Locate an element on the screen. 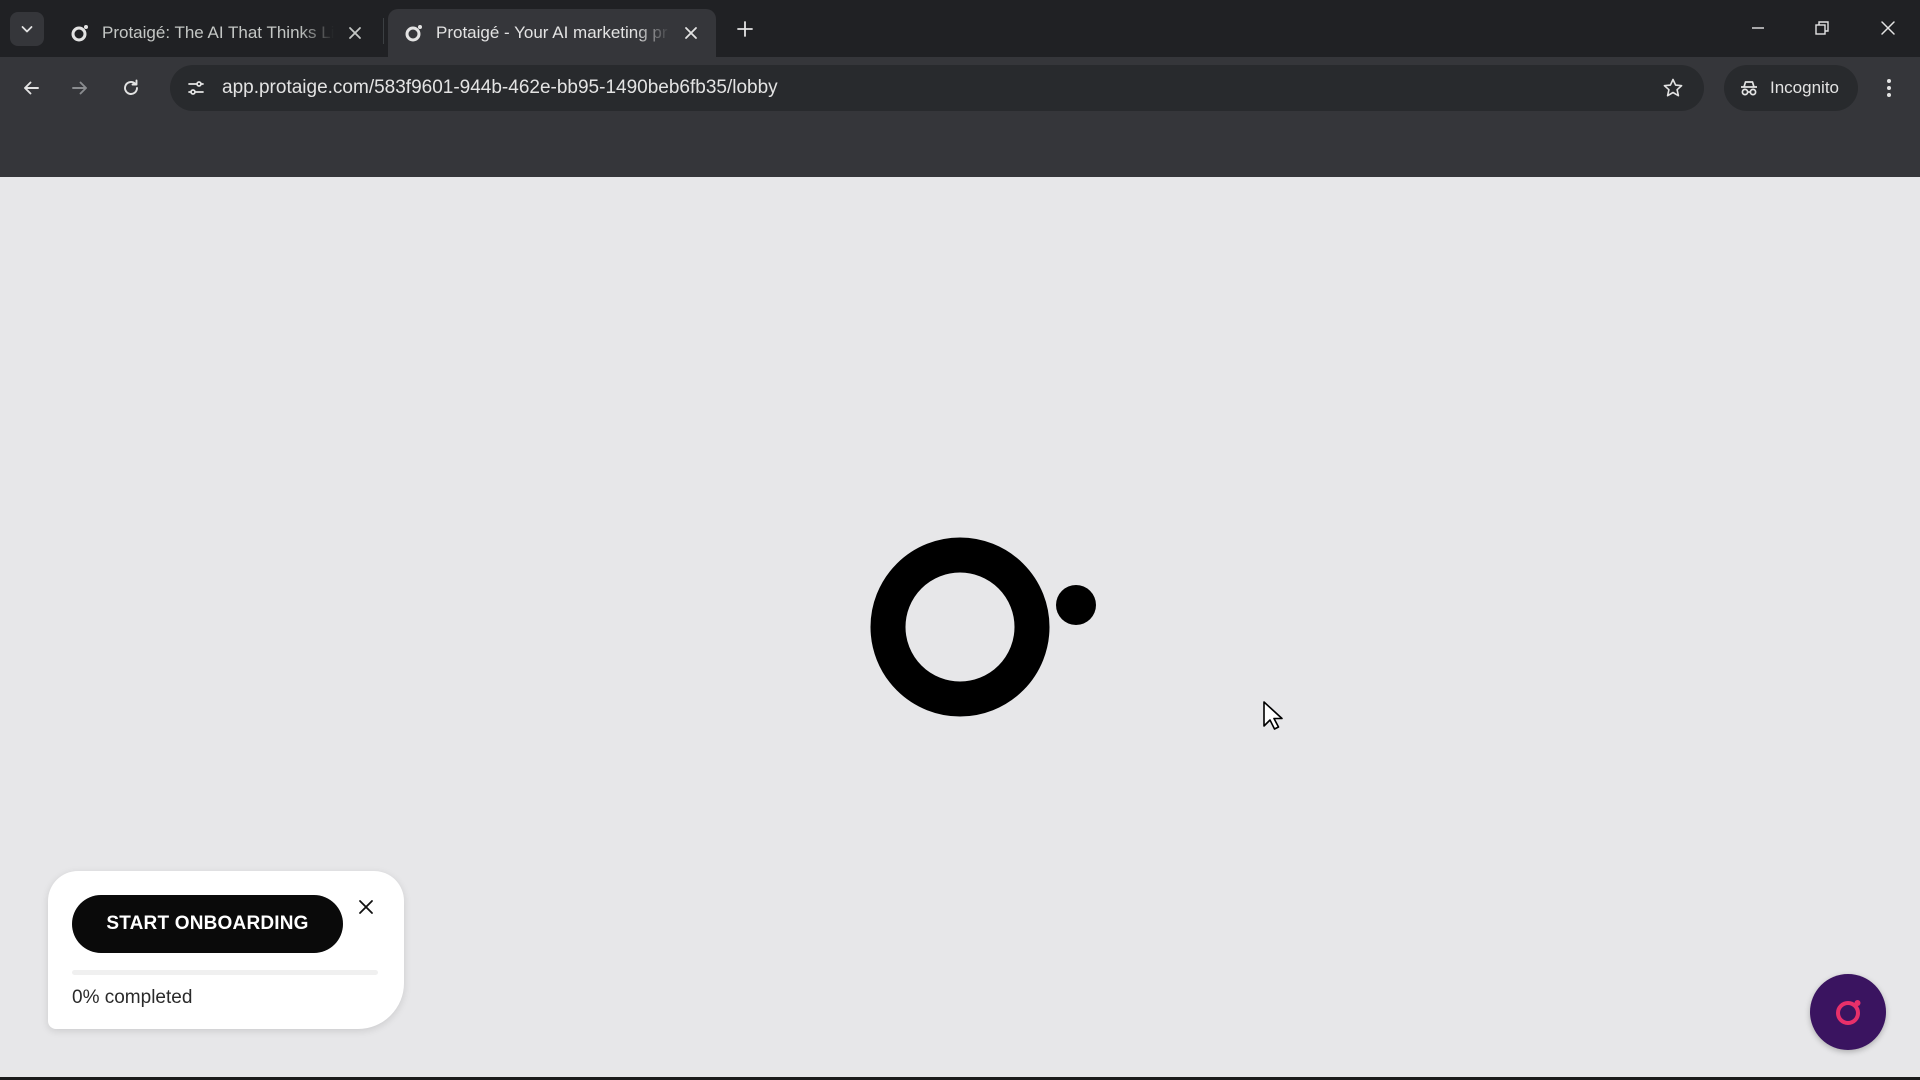 Image resolution: width=1920 pixels, height=1080 pixels. back-button is located at coordinates (31, 88).